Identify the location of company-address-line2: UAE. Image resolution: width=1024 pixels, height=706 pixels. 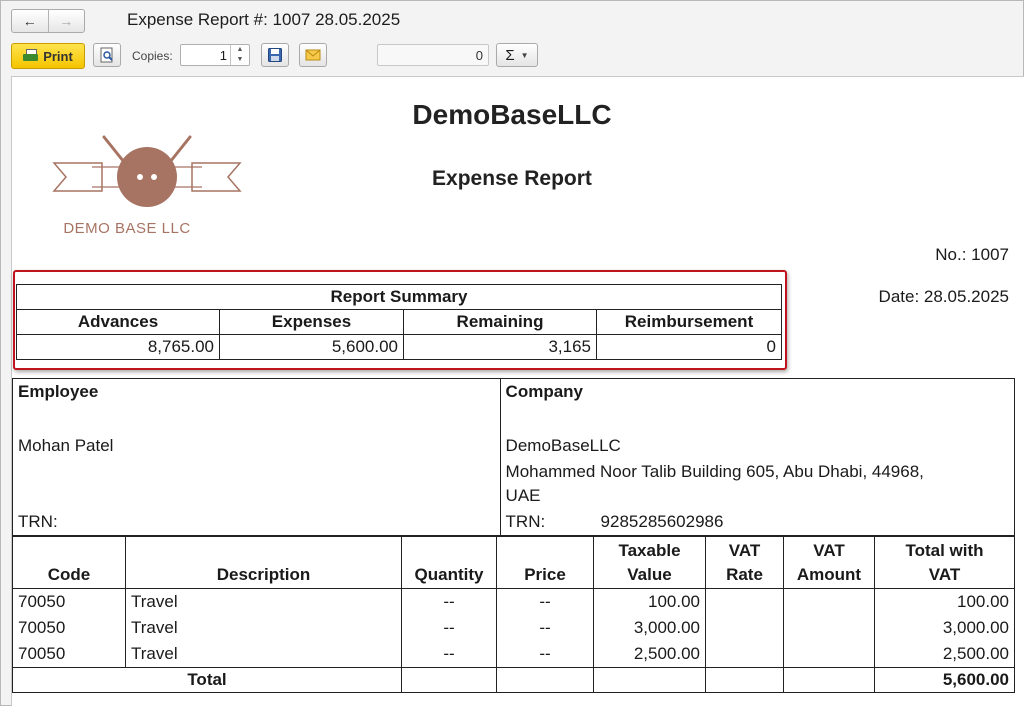
(523, 495).